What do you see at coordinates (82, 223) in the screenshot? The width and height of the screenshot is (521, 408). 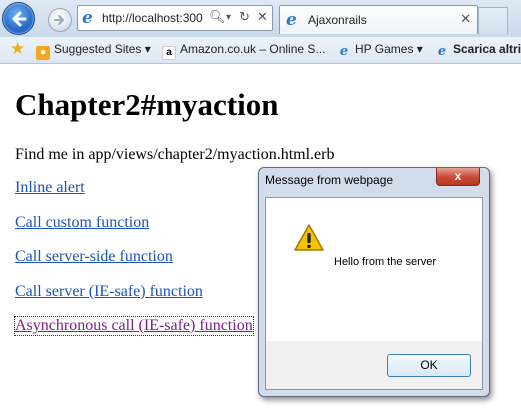 I see `link-call-custom-function: Call custom function` at bounding box center [82, 223].